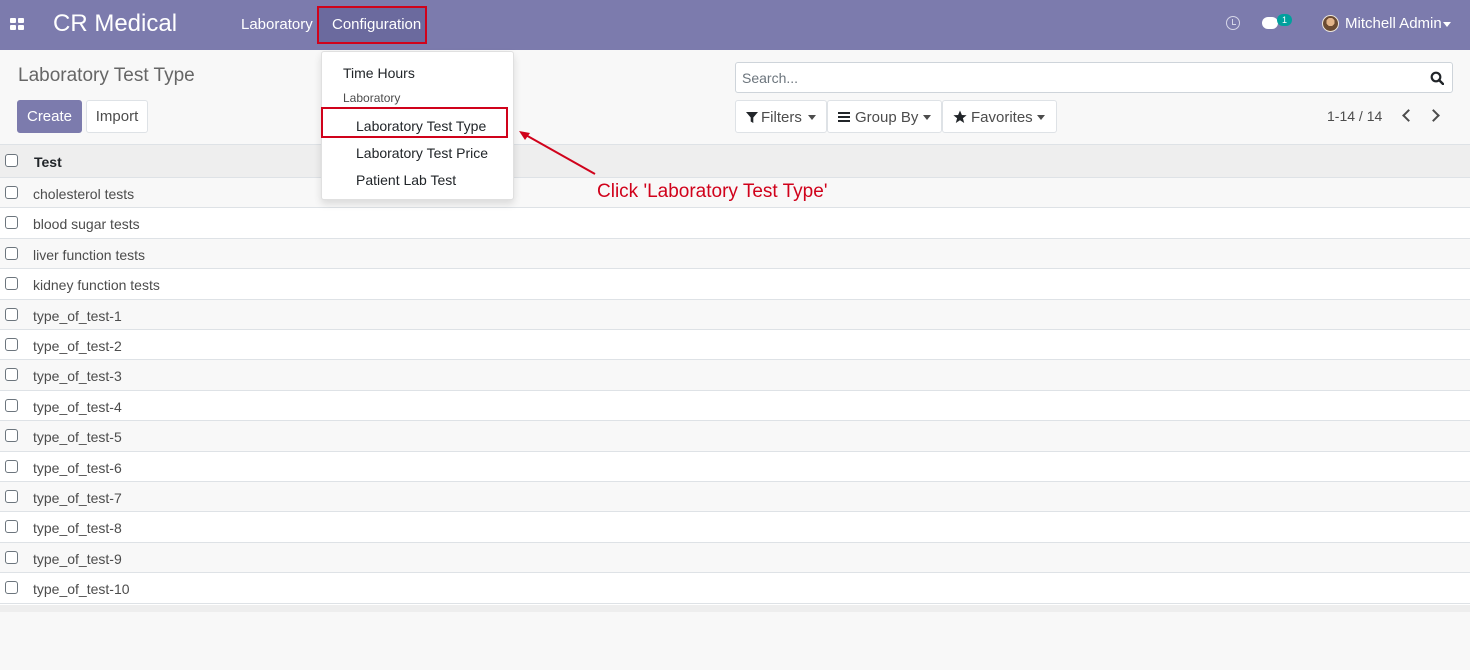  What do you see at coordinates (1433, 115) in the screenshot?
I see `chevron-right-icon` at bounding box center [1433, 115].